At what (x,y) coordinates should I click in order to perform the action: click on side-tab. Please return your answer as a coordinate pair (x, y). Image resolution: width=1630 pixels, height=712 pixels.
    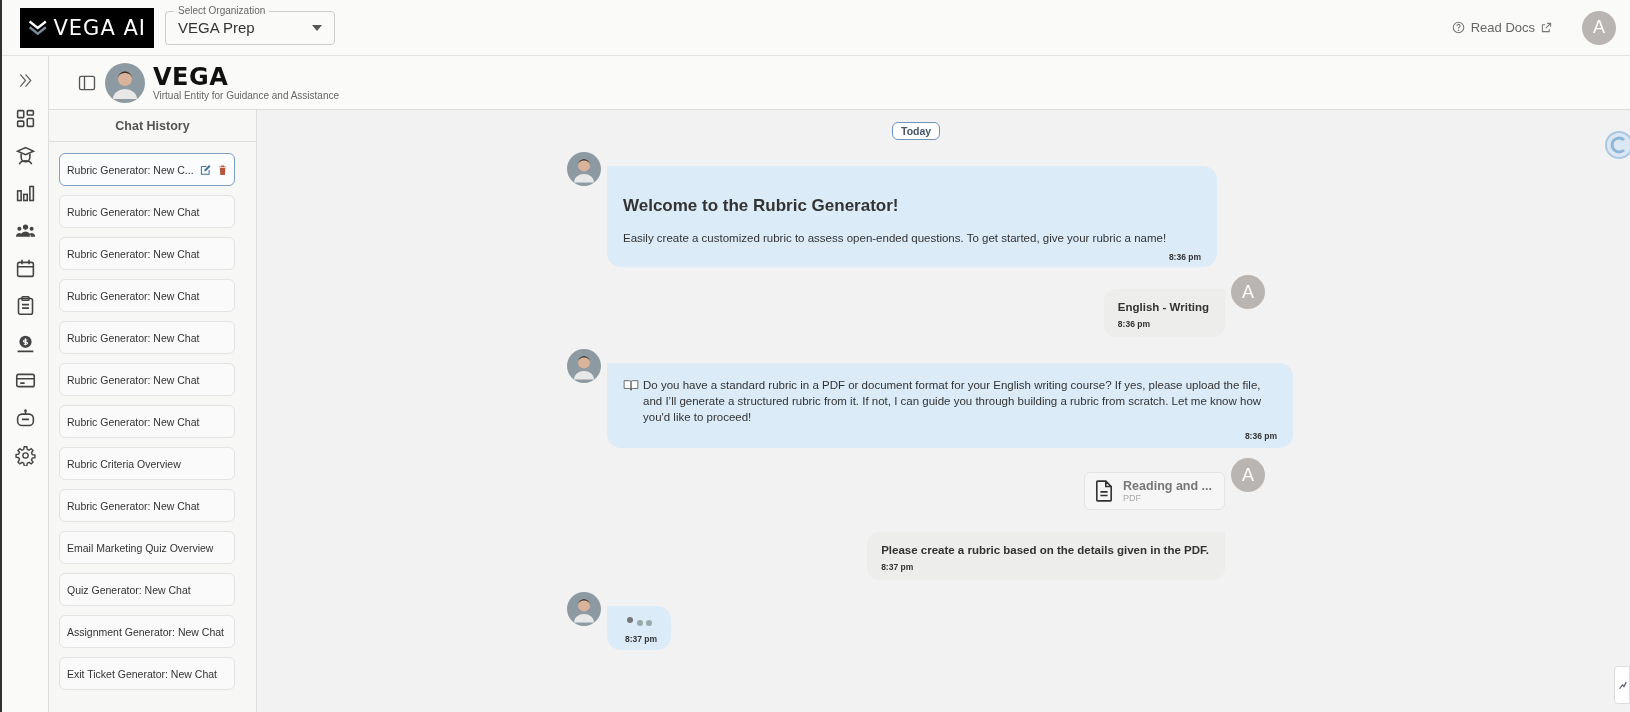
    Looking at the image, I should click on (1622, 685).